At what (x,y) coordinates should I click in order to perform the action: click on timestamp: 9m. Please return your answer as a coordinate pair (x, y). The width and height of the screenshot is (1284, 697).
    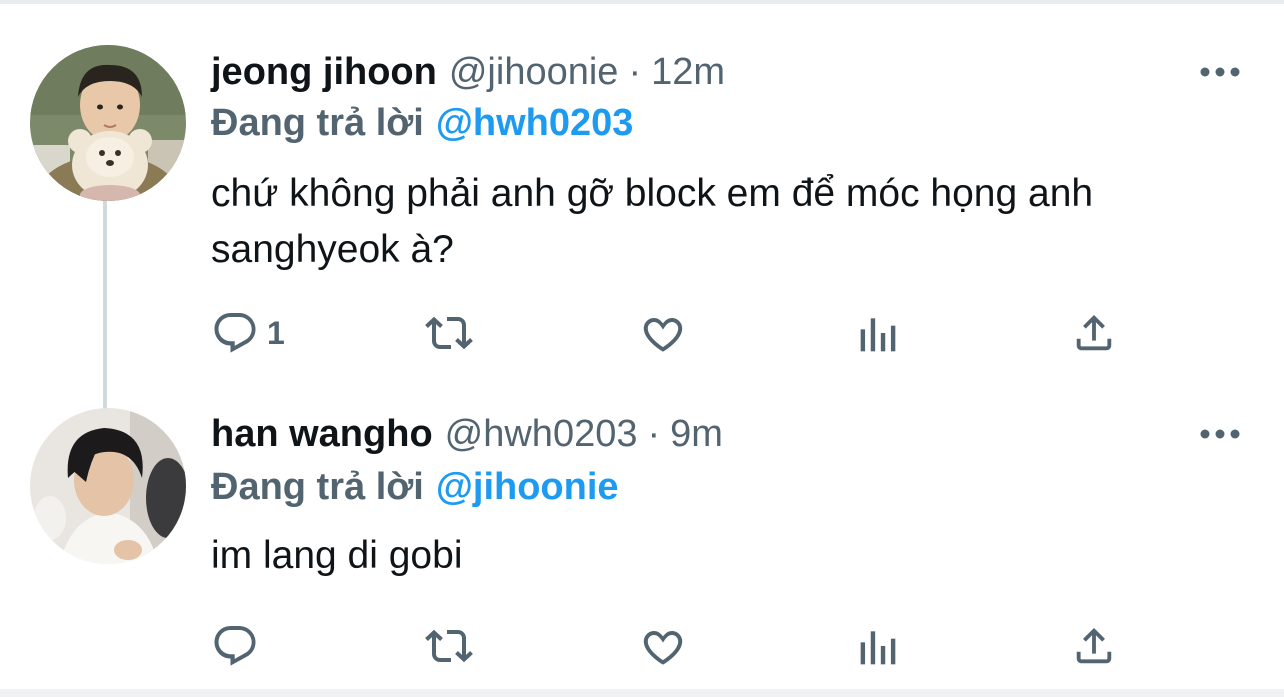
    Looking at the image, I should click on (696, 434).